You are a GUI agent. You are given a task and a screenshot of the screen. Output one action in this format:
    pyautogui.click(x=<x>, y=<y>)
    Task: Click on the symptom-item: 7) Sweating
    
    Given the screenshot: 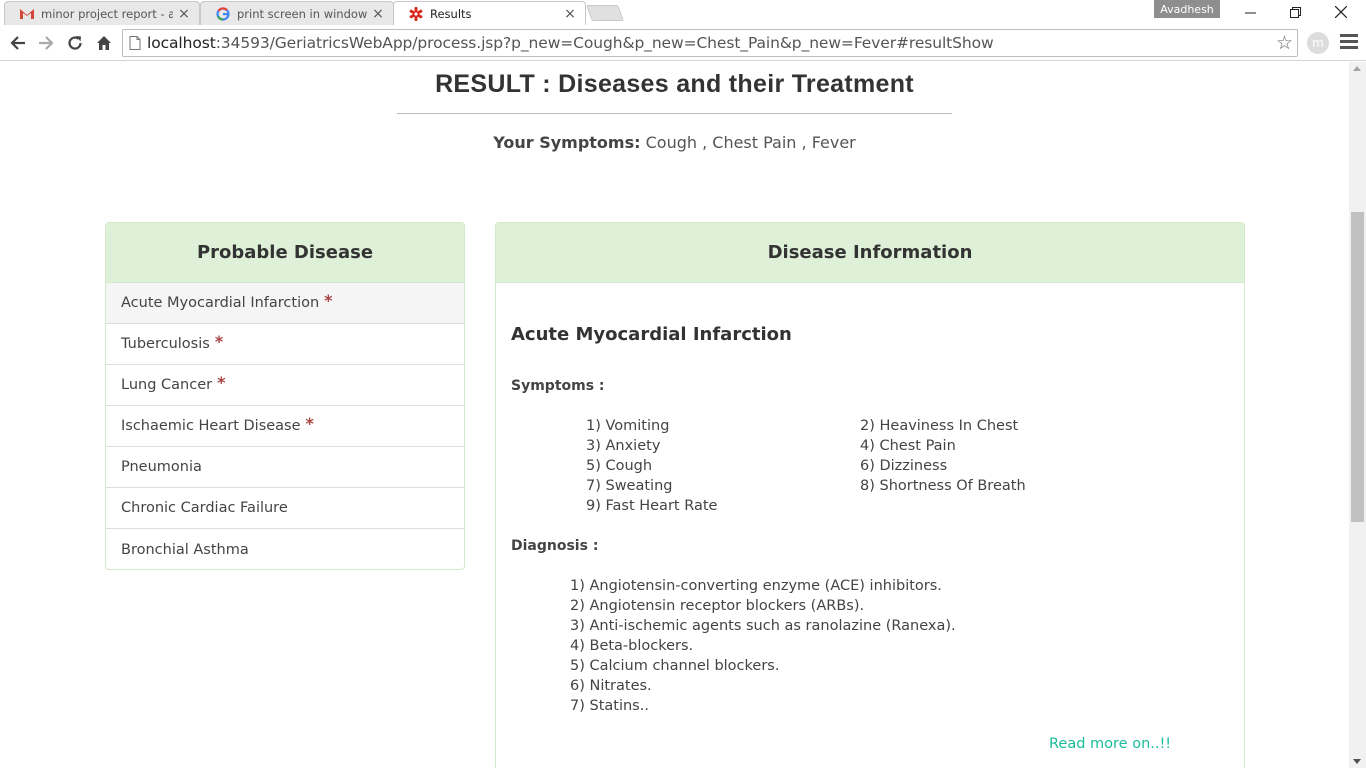 What is the action you would take?
    pyautogui.click(x=629, y=486)
    